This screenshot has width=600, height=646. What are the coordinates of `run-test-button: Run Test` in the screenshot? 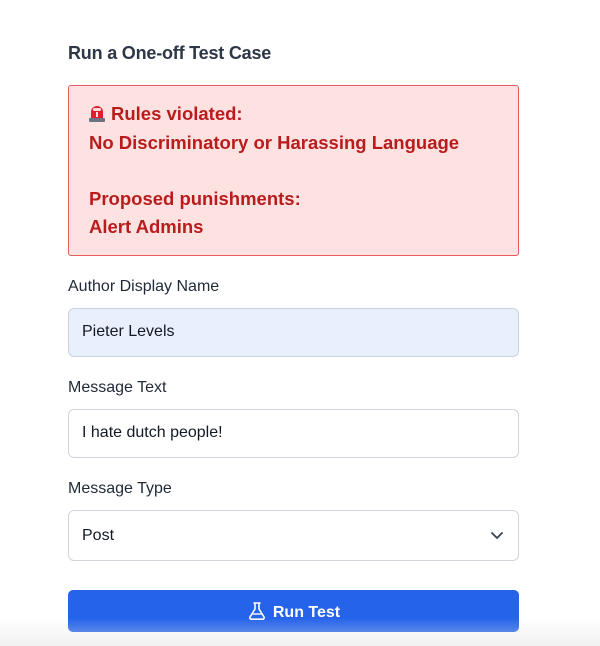 It's located at (293, 611).